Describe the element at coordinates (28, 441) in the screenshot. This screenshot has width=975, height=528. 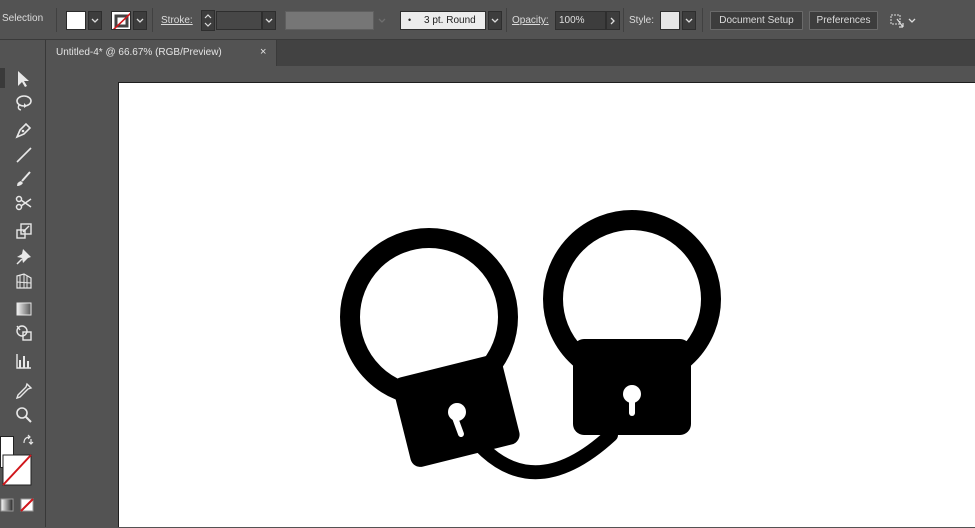
I see `swap-fill-stroke-icon` at that location.